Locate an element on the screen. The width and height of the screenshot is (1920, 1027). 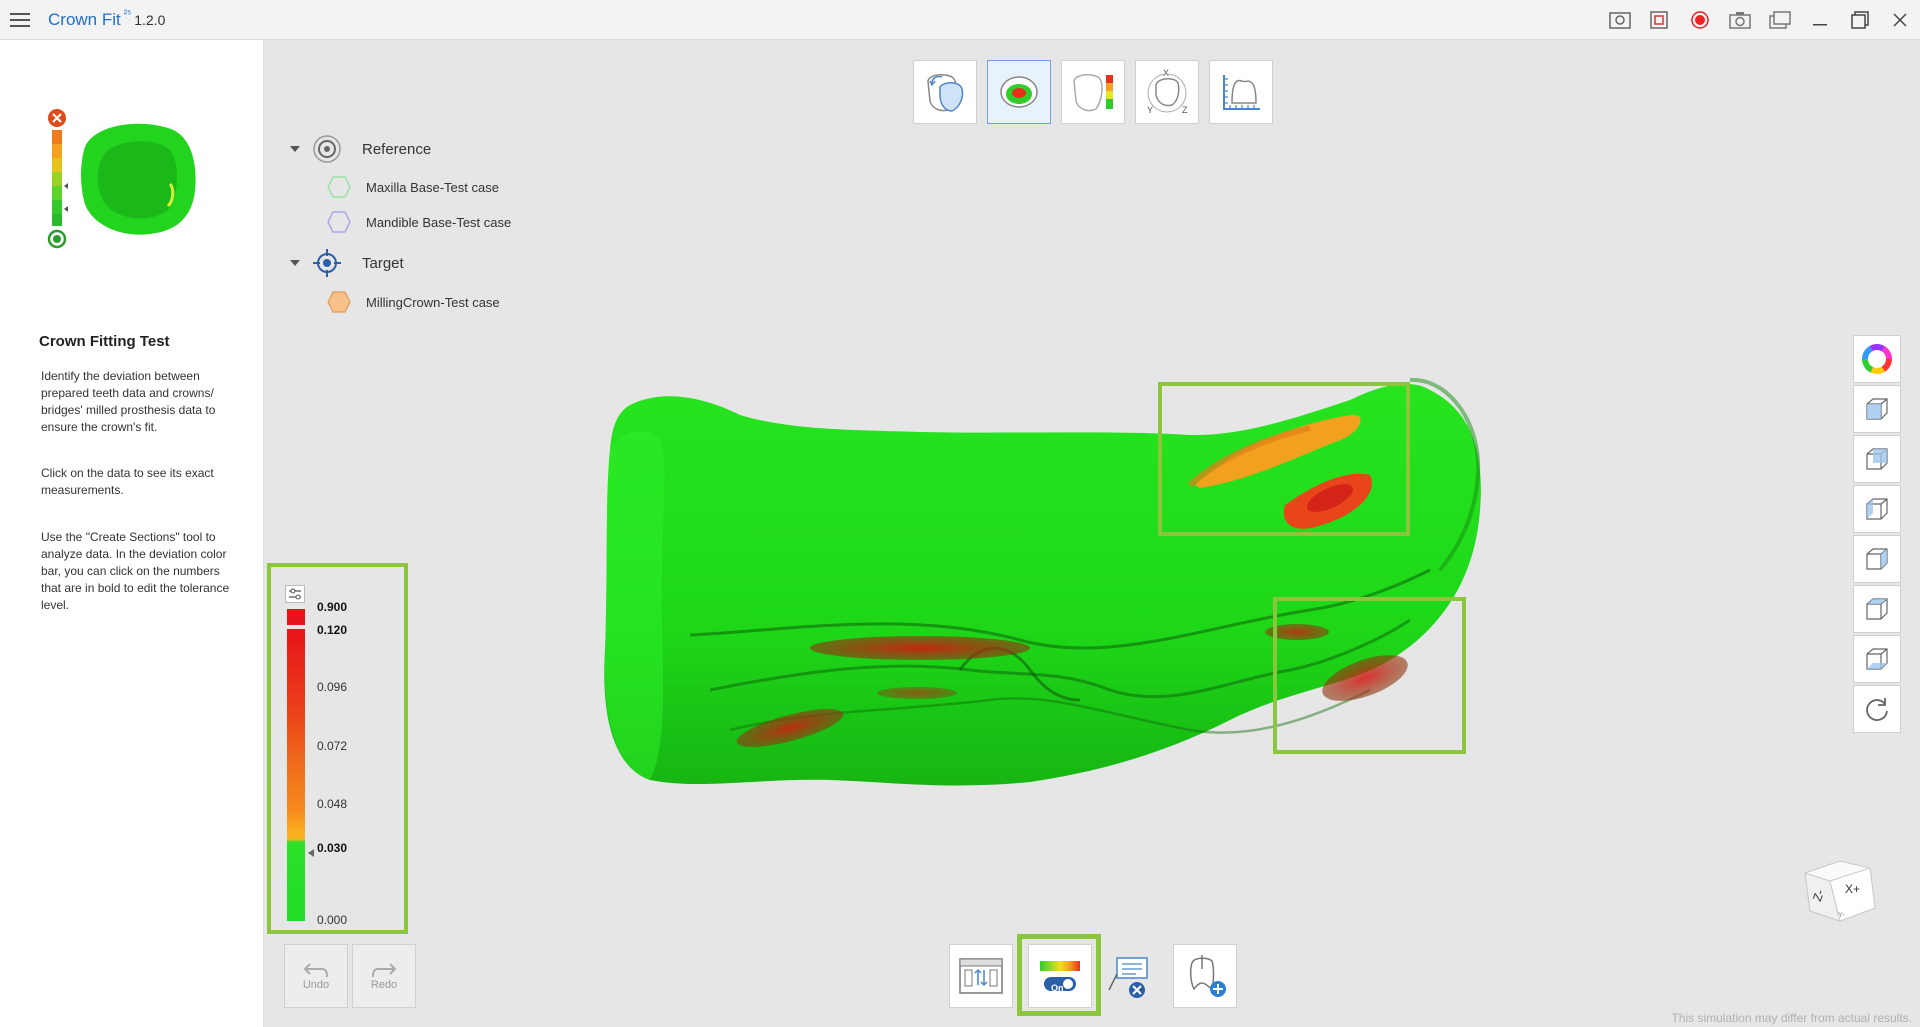
deviation-label: 0.048 is located at coordinates (332, 804).